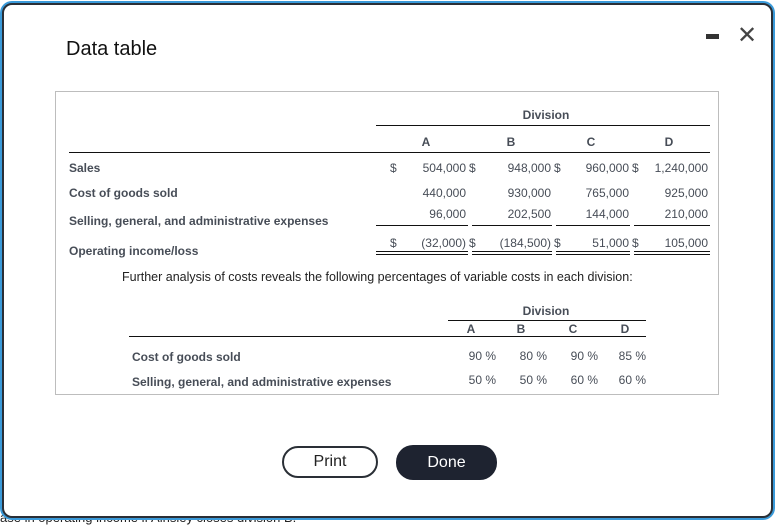 The width and height of the screenshot is (781, 525). Describe the element at coordinates (447, 214) in the screenshot. I see `cell-sga-a: 96,000` at that location.